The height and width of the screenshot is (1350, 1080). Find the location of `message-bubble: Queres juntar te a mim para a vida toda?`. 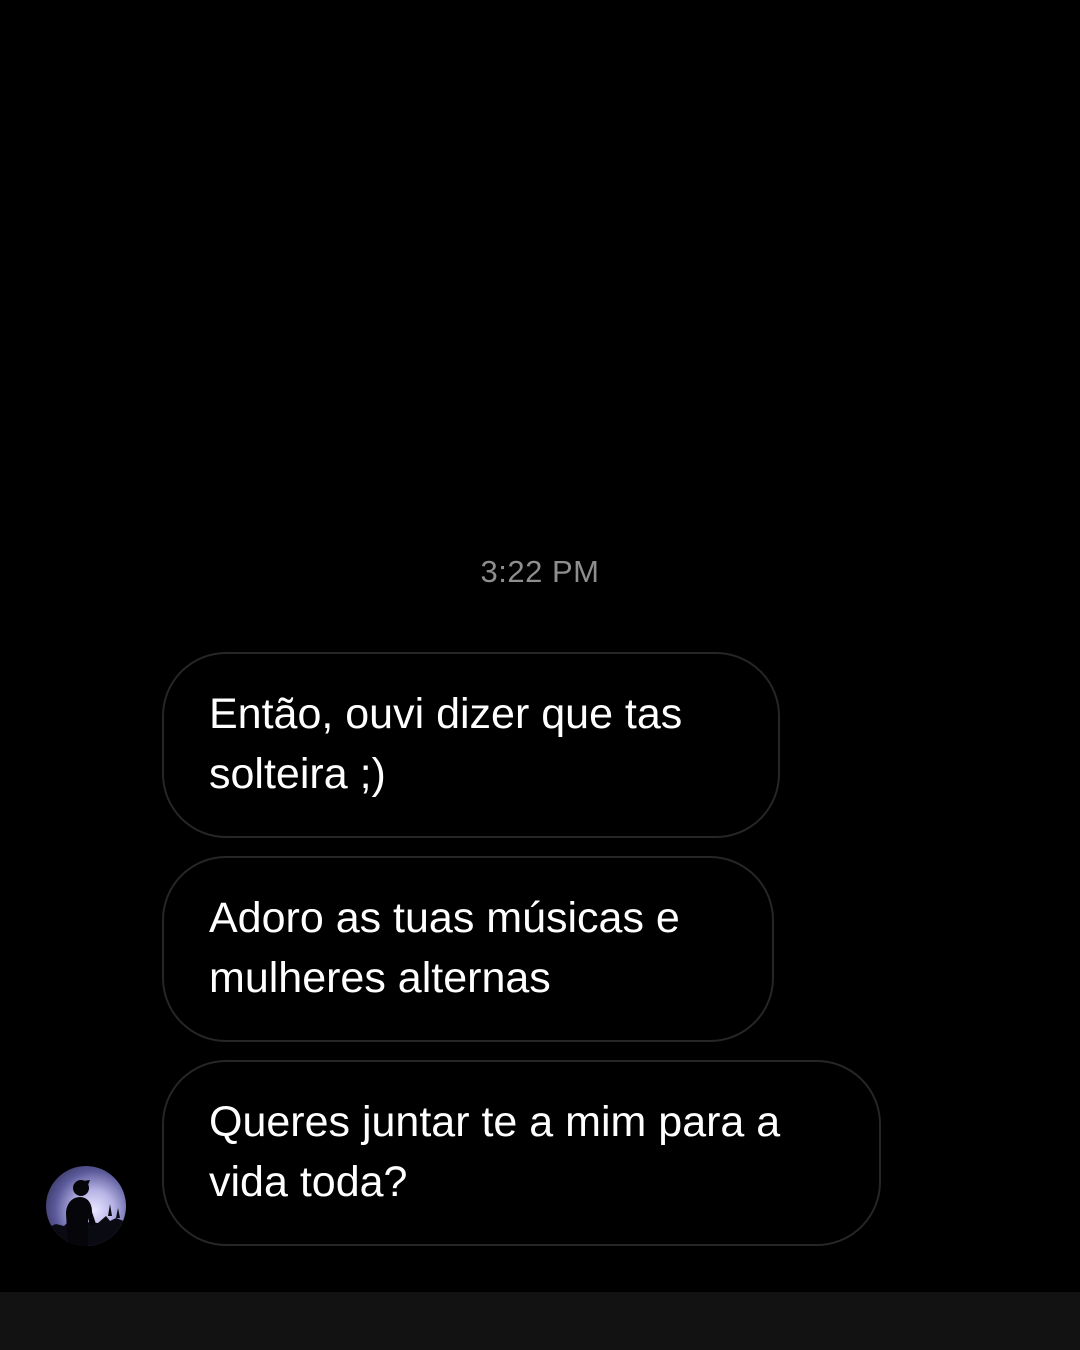

message-bubble: Queres juntar te a mim para a vida toda? is located at coordinates (521, 1153).